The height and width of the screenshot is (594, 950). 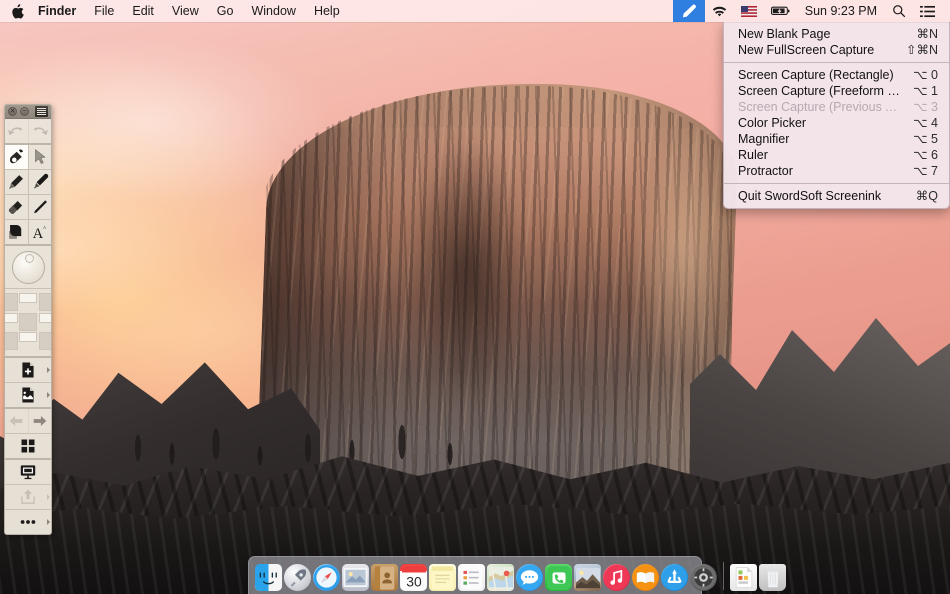 I want to click on dock-item-notes, so click(x=442, y=577).